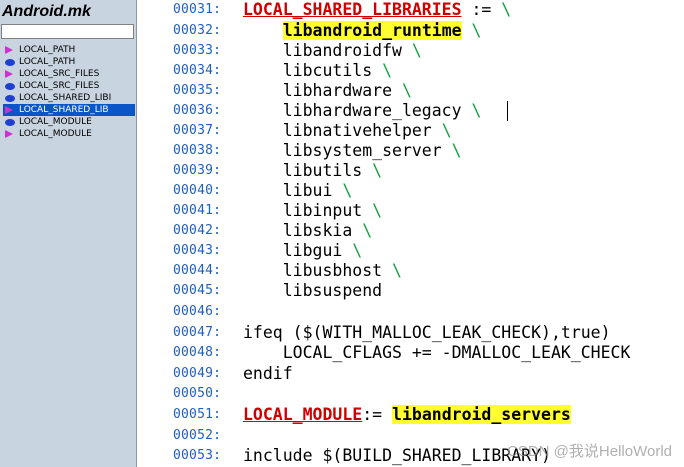 Image resolution: width=684 pixels, height=467 pixels. Describe the element at coordinates (197, 435) in the screenshot. I see `line-number: 00052:` at that location.